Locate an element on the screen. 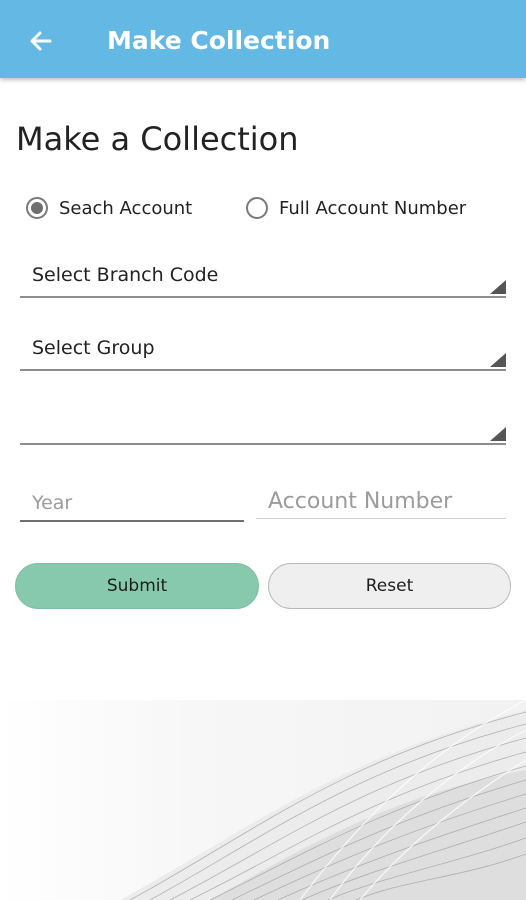 The width and height of the screenshot is (526, 900). submit-button: Submit is located at coordinates (137, 586).